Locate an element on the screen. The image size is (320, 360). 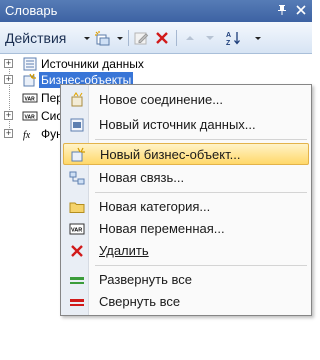
svg-text: fx is located at coordinates (27, 135).